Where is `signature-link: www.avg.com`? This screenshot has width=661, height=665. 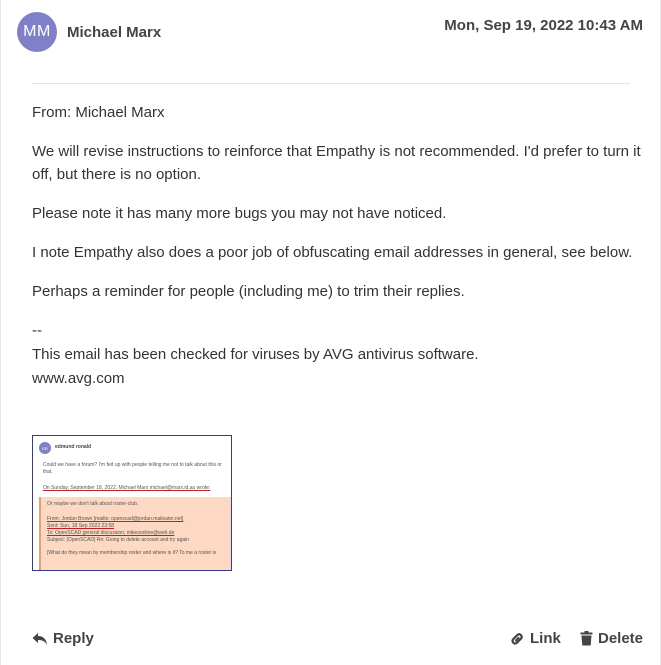 signature-link: www.avg.com is located at coordinates (337, 379).